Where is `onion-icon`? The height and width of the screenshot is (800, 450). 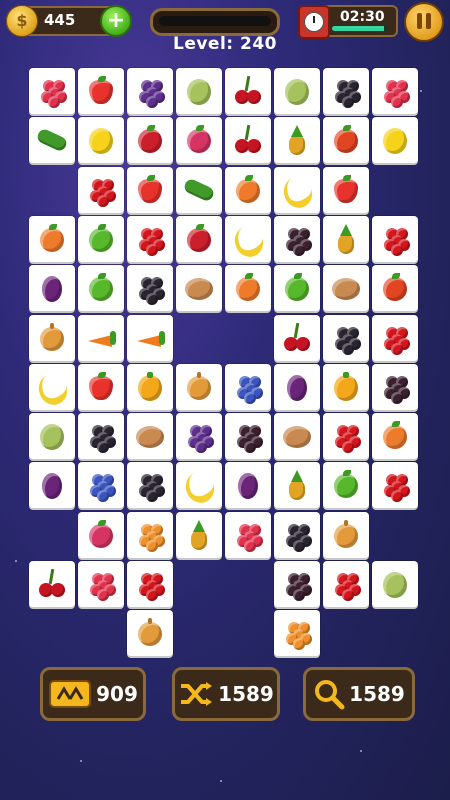 onion-icon is located at coordinates (199, 387).